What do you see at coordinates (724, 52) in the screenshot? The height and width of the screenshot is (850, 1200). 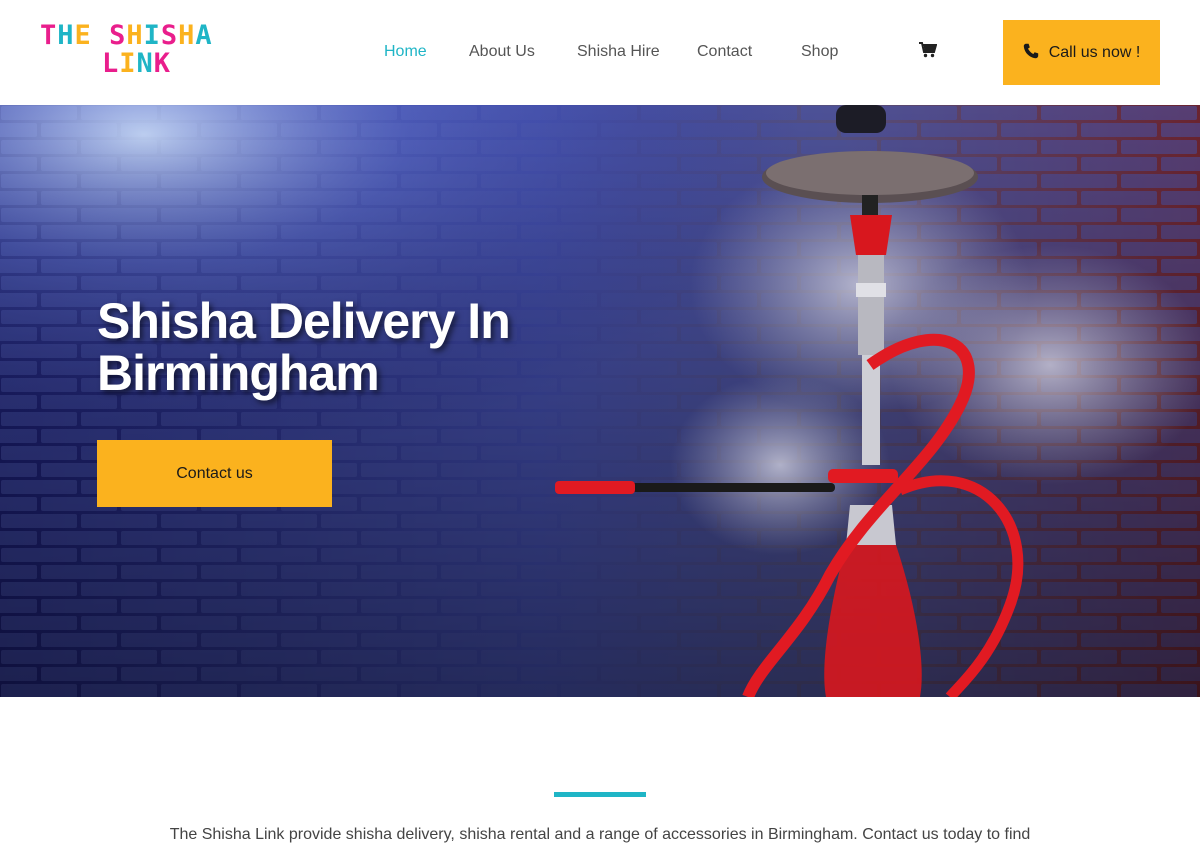 I see `nav-contact: Contact` at bounding box center [724, 52].